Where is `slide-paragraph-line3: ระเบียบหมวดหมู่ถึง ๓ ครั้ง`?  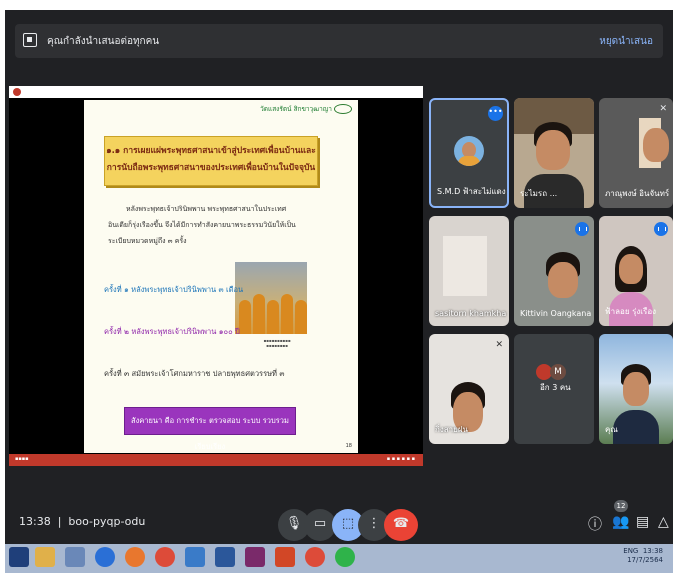
slide-paragraph-line3: ระเบียบหมวดหมู่ถึง ๓ ครั้ง is located at coordinates (147, 241).